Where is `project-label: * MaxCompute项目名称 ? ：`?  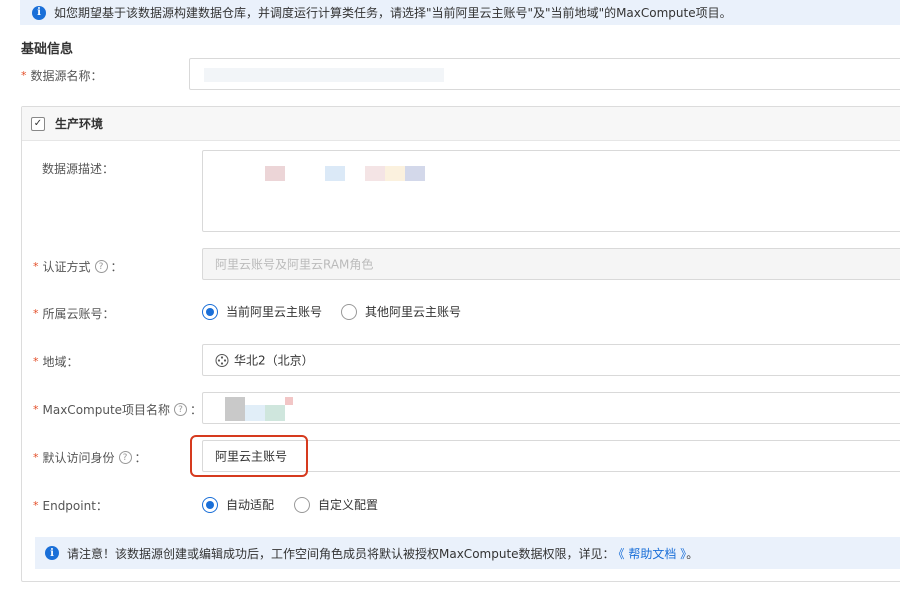
project-label: * MaxCompute项目名称 ? ： is located at coordinates (118, 410).